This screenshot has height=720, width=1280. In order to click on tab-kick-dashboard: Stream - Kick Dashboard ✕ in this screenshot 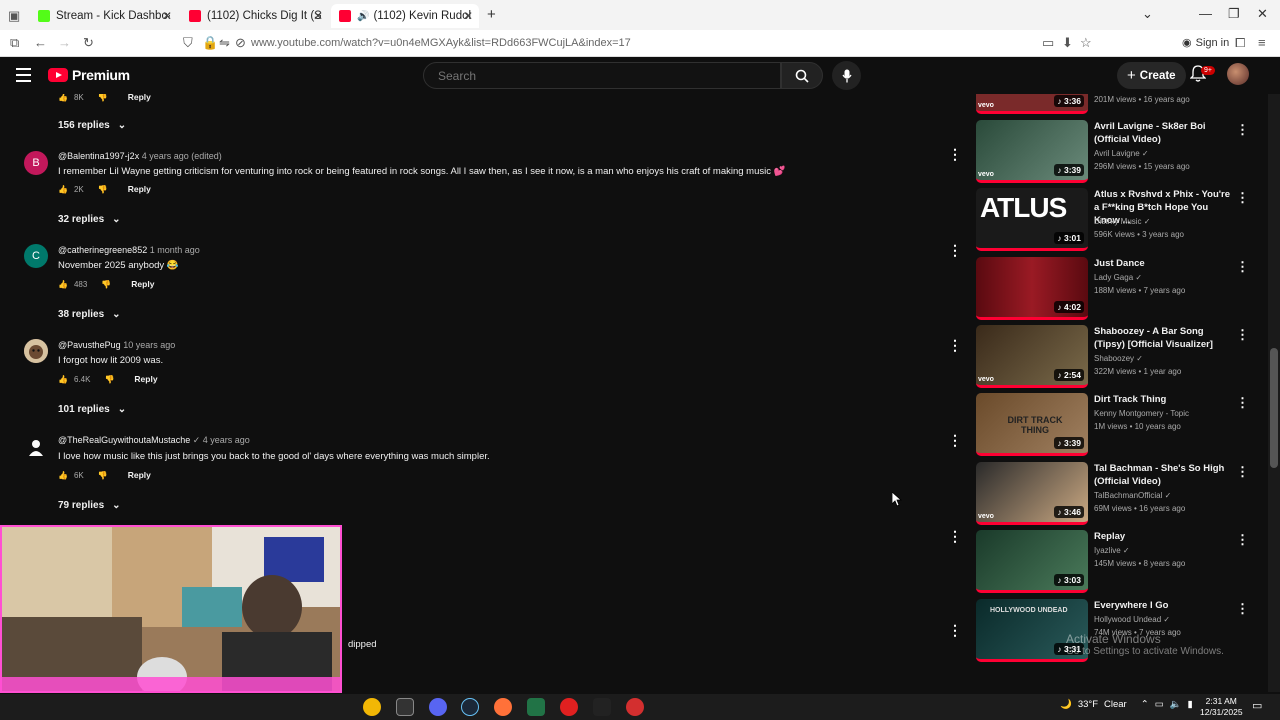, I will do `click(104, 16)`.